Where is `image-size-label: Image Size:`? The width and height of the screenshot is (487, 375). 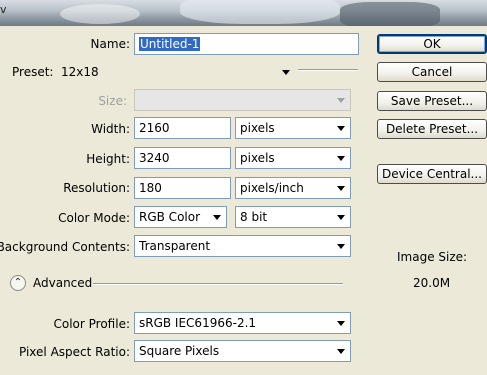
image-size-label: Image Size: is located at coordinates (432, 257).